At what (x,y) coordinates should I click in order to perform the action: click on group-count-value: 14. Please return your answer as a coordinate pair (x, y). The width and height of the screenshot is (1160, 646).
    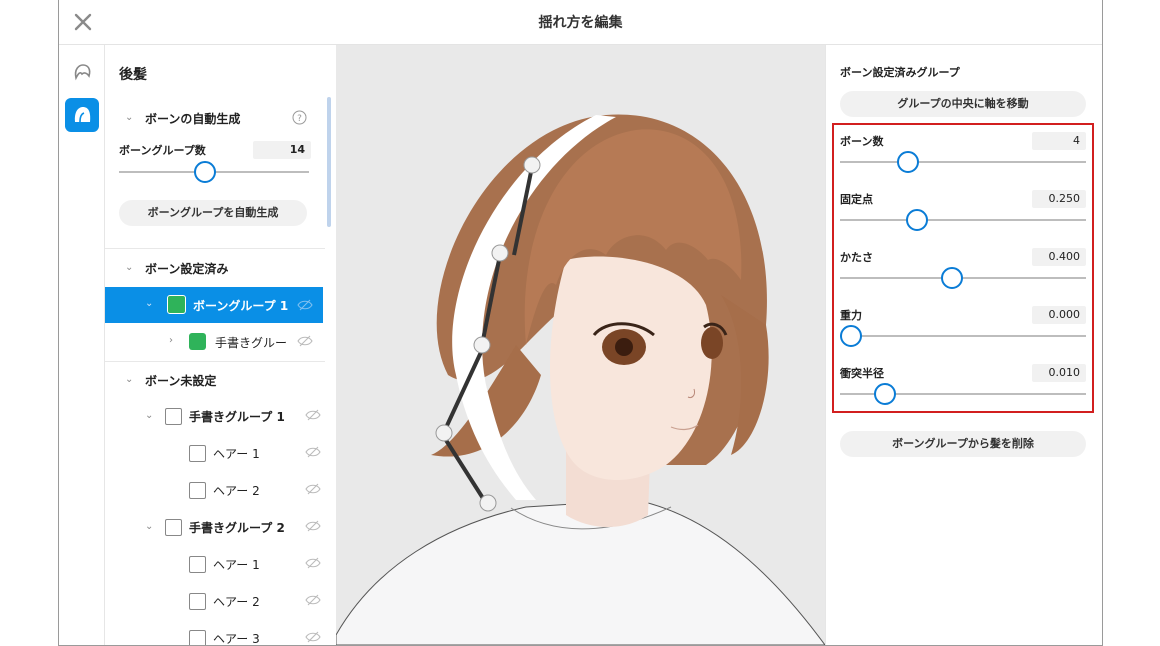
    Looking at the image, I should click on (282, 150).